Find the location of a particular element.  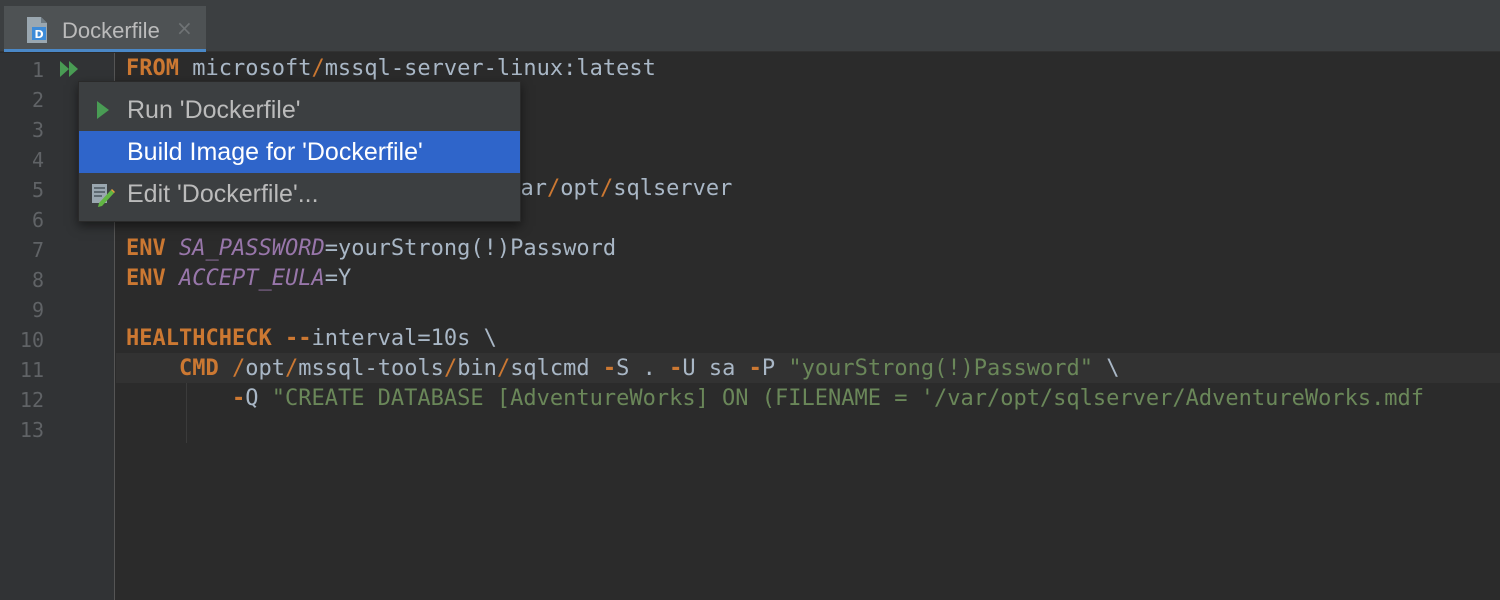

string-literal: "yourStrong(!)Password" is located at coordinates (941, 368).